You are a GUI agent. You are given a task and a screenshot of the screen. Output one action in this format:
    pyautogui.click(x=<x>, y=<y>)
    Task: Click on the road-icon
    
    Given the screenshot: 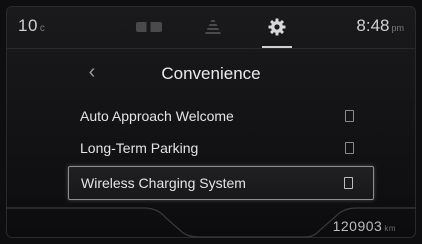 What is the action you would take?
    pyautogui.click(x=149, y=27)
    